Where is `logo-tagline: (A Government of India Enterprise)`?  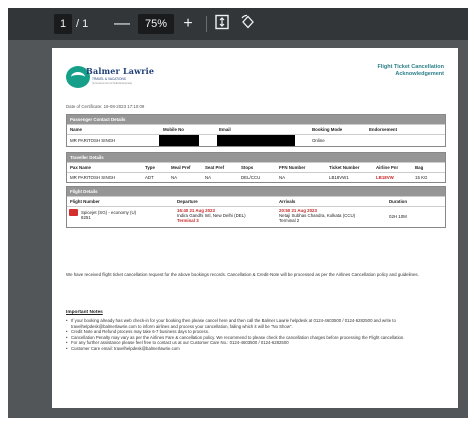 logo-tagline: (A Government of India Enterprise) is located at coordinates (112, 83).